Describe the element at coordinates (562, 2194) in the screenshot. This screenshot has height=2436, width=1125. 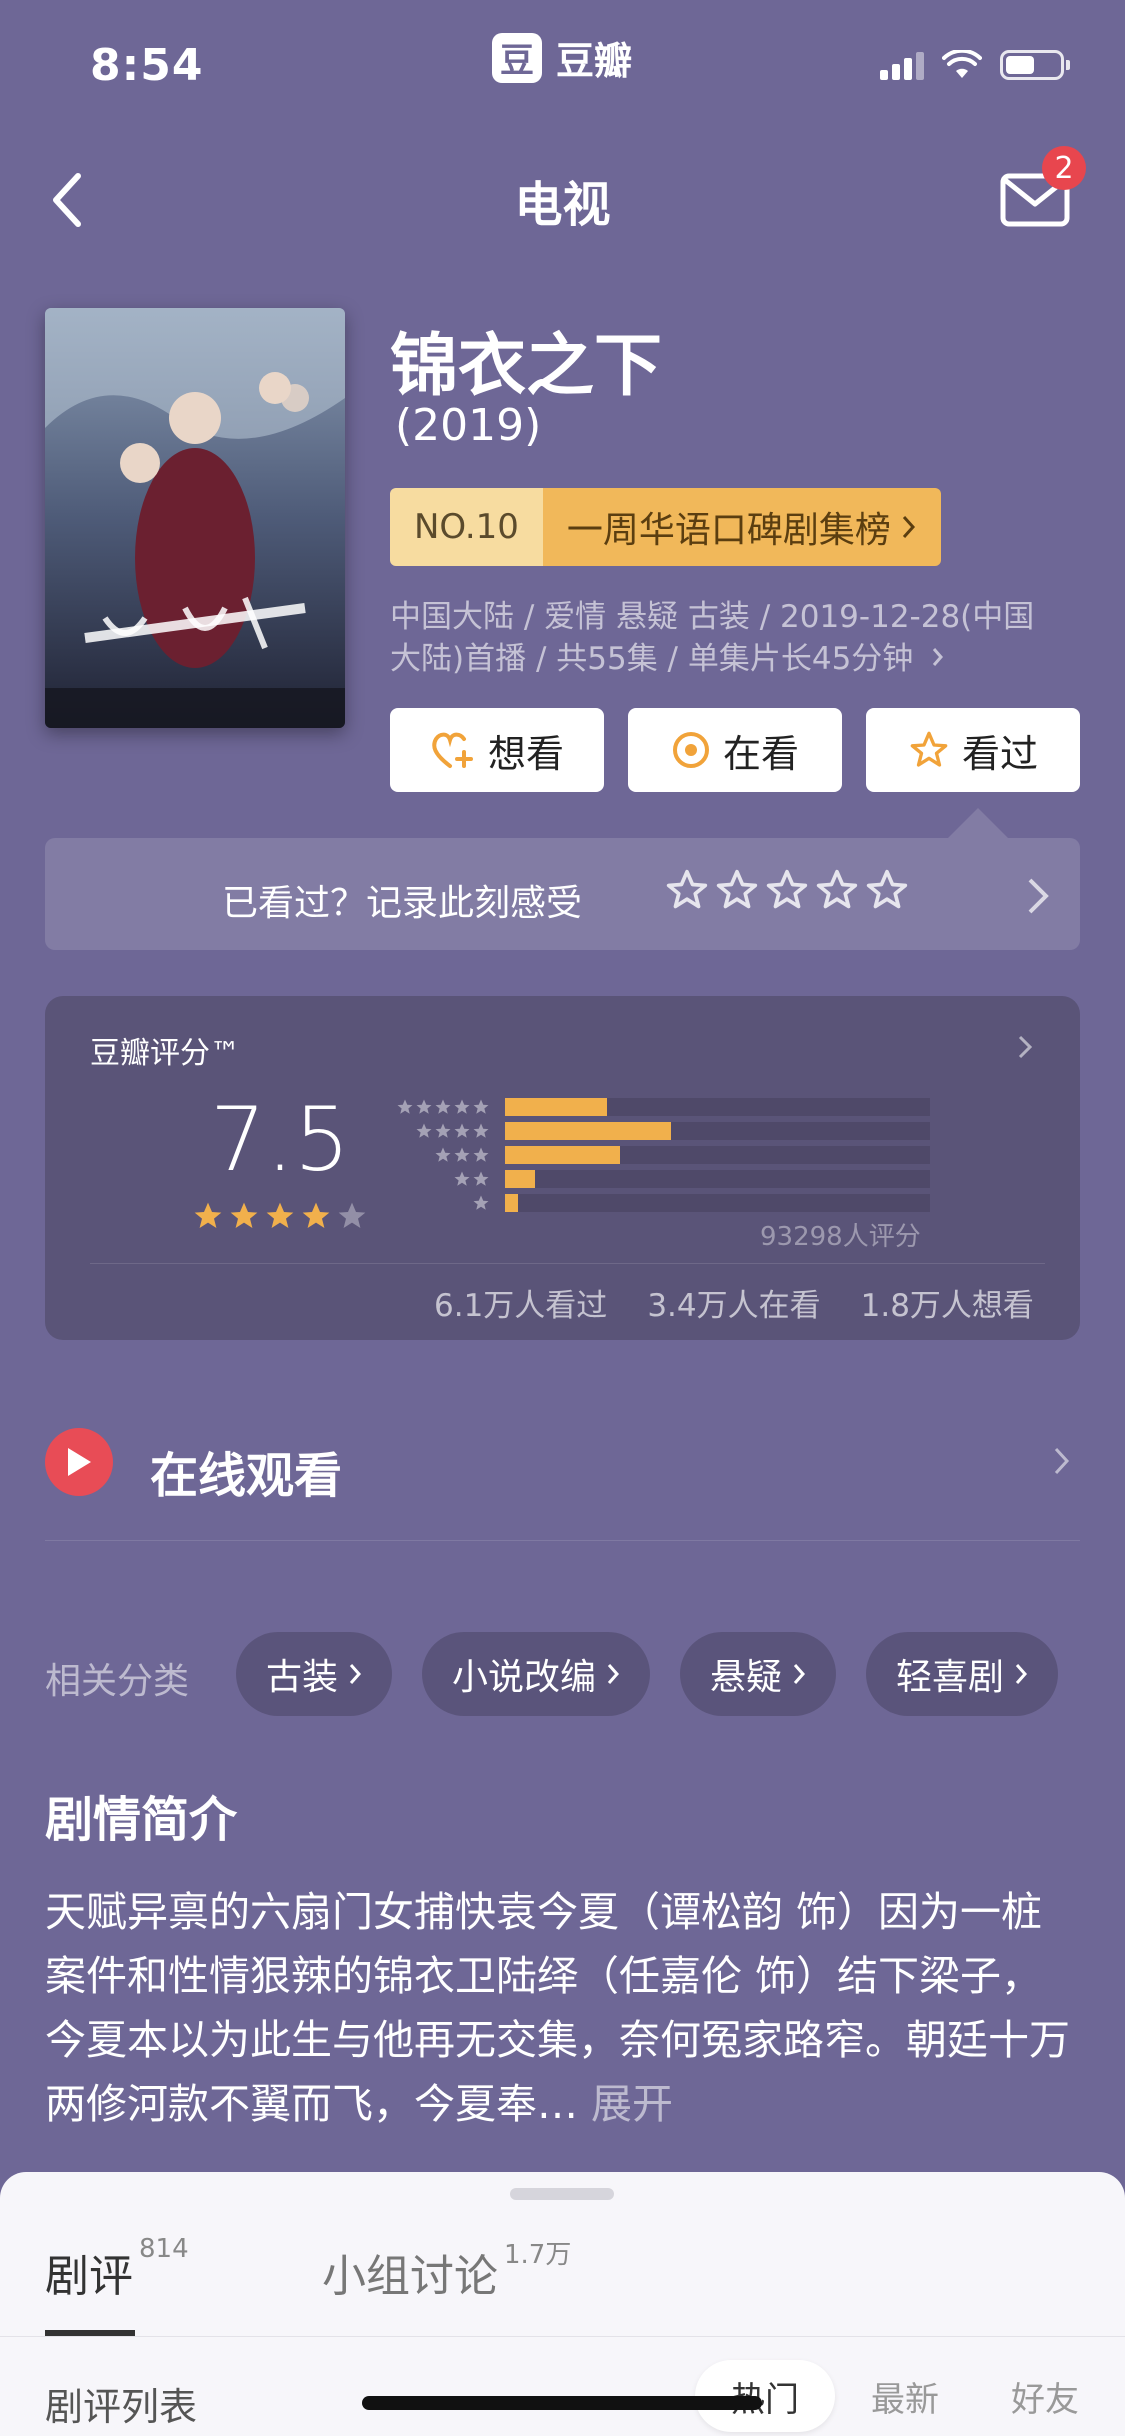
I see `sheet-handle` at that location.